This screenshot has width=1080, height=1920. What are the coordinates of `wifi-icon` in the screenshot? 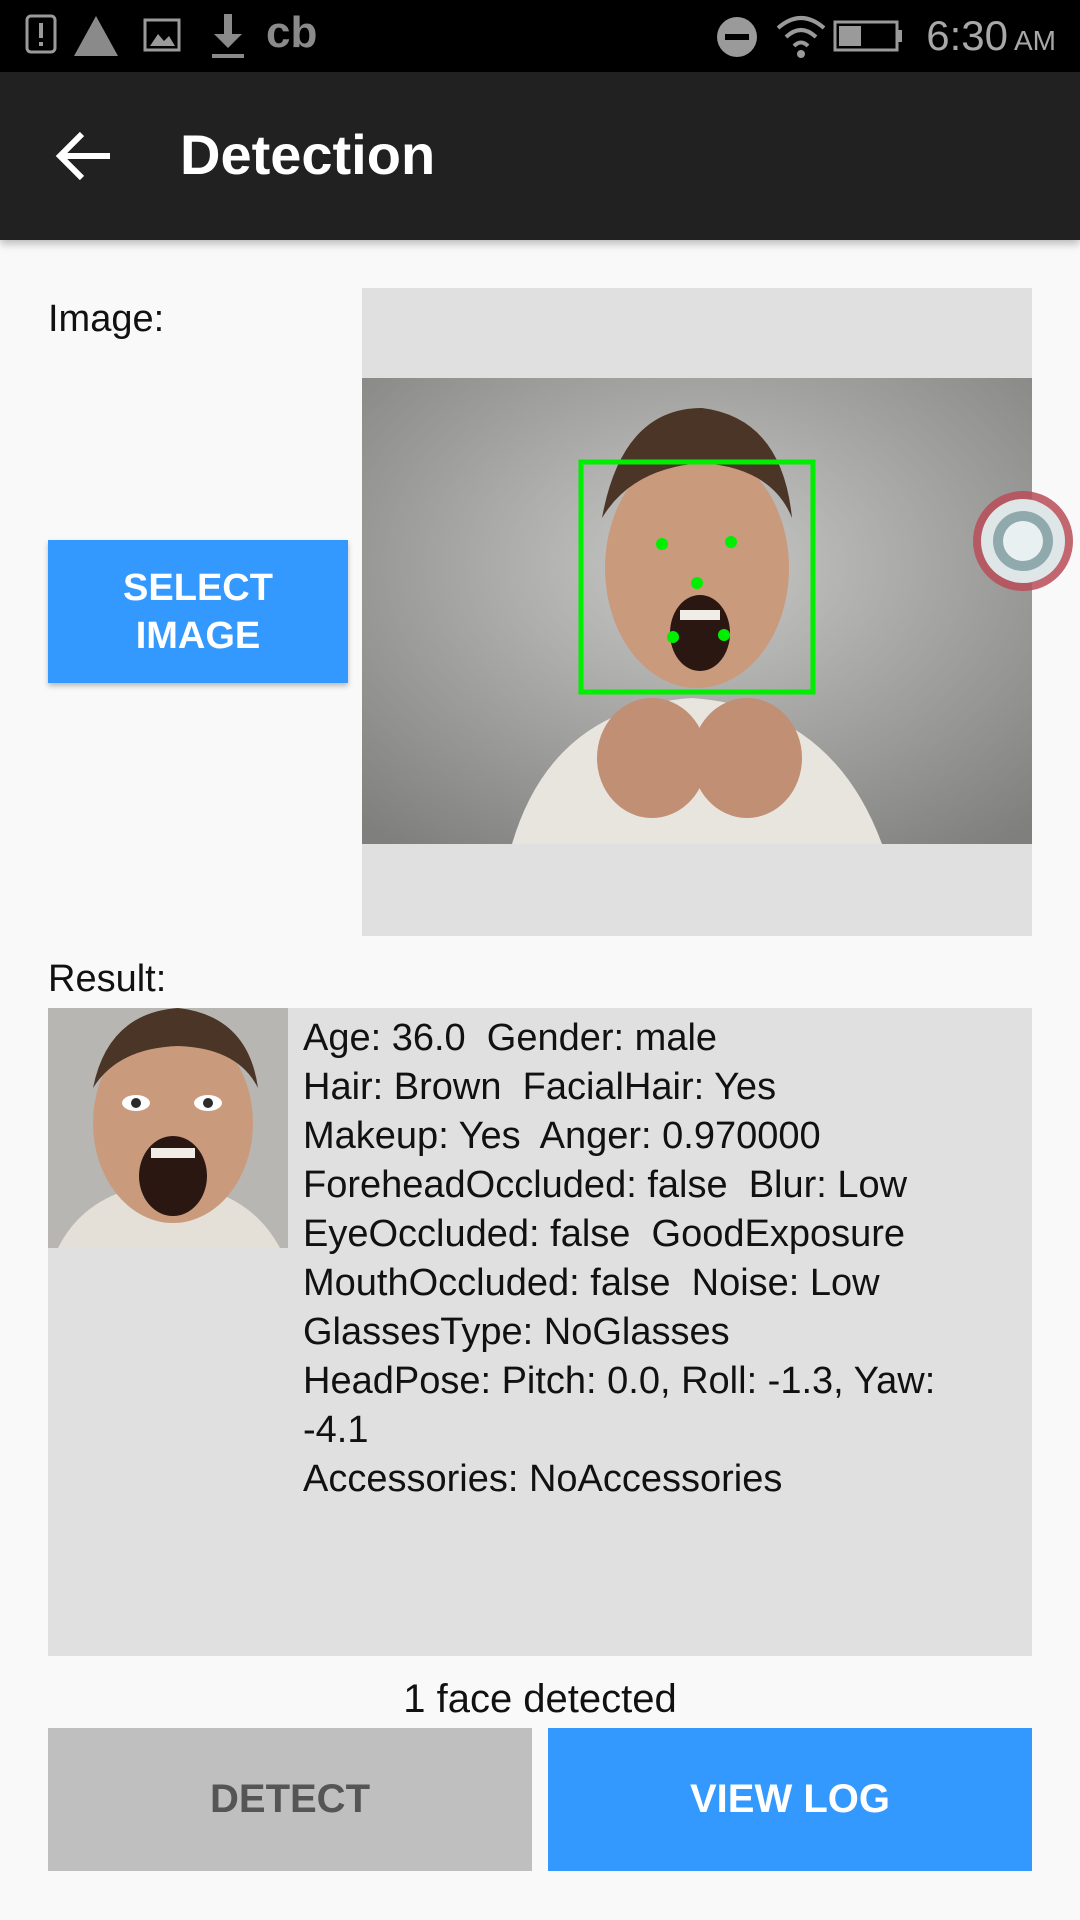 It's located at (801, 37).